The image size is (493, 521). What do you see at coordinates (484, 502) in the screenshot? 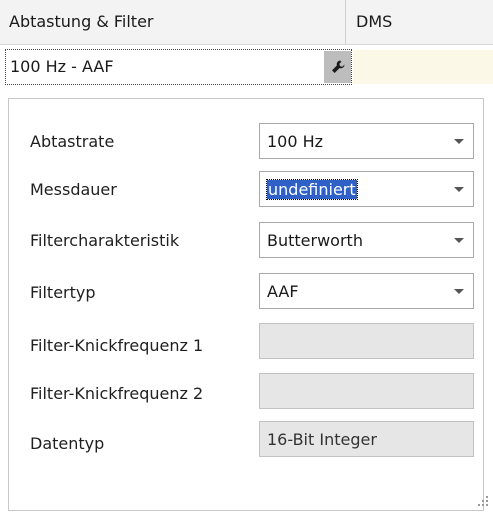
I see `resize-grip-icon` at bounding box center [484, 502].